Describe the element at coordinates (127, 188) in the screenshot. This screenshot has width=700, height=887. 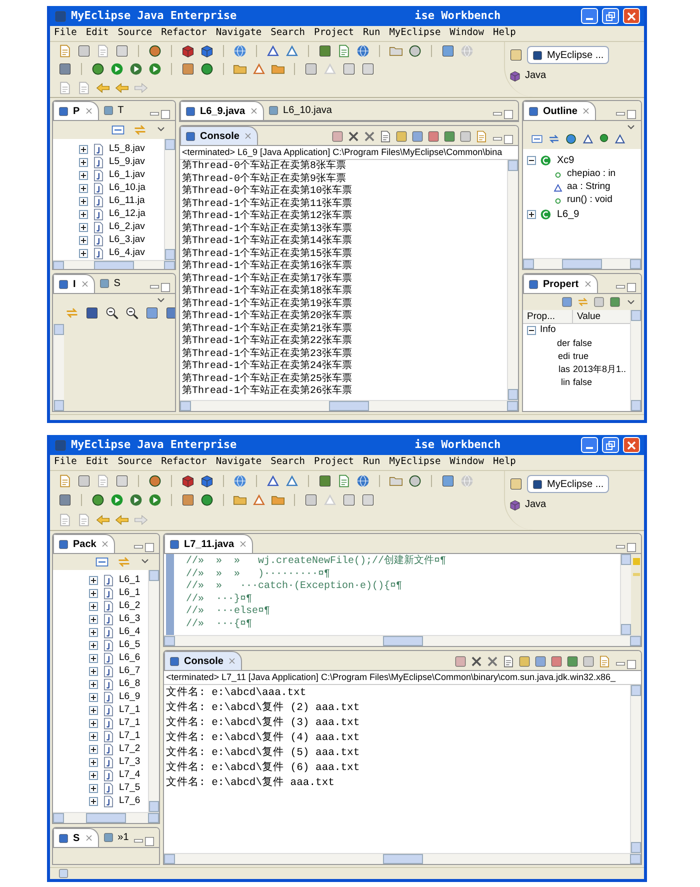
I see `tree-item: L6_10.ja` at that location.